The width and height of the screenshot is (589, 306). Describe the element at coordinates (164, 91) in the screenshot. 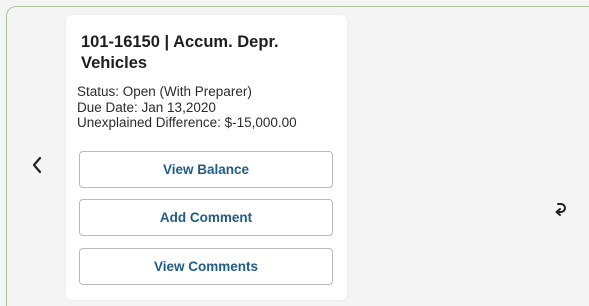

I see `status-text: Status: Open (With Preparer)` at that location.